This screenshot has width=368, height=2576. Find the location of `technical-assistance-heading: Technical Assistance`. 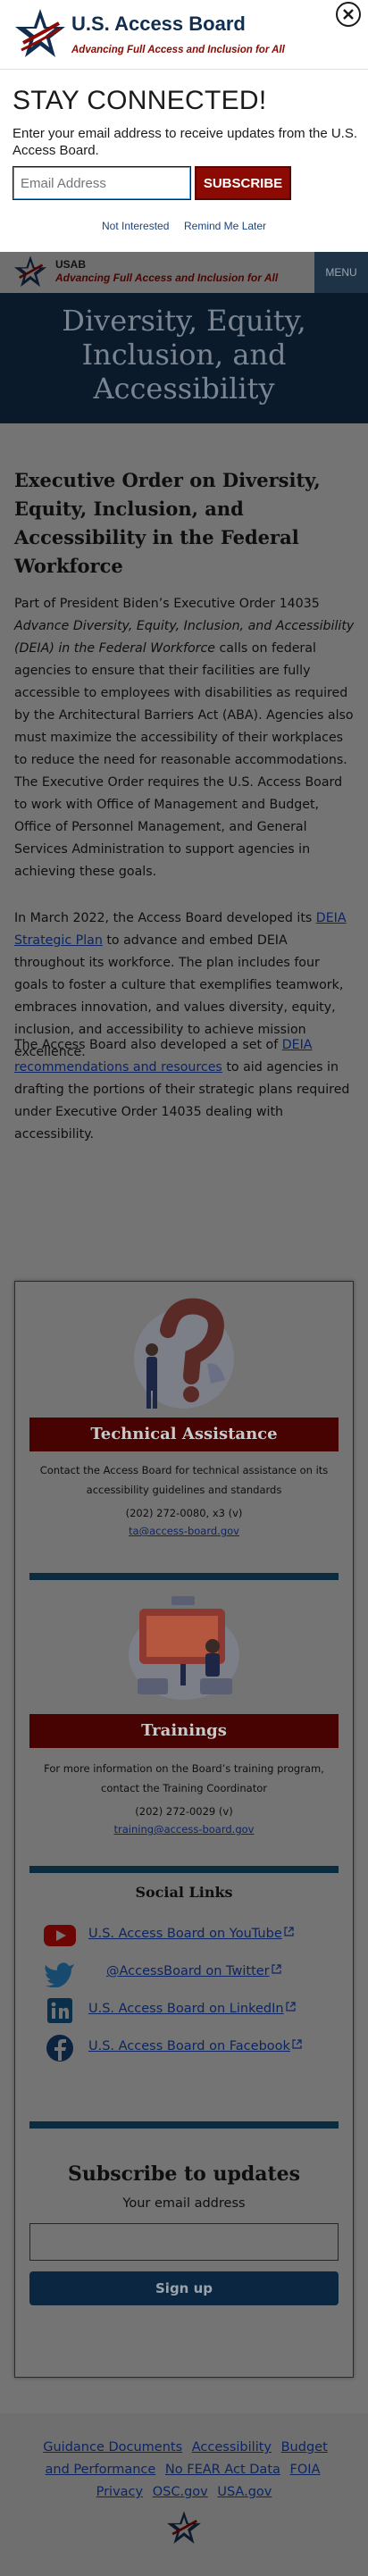

technical-assistance-heading: Technical Assistance is located at coordinates (184, 1435).